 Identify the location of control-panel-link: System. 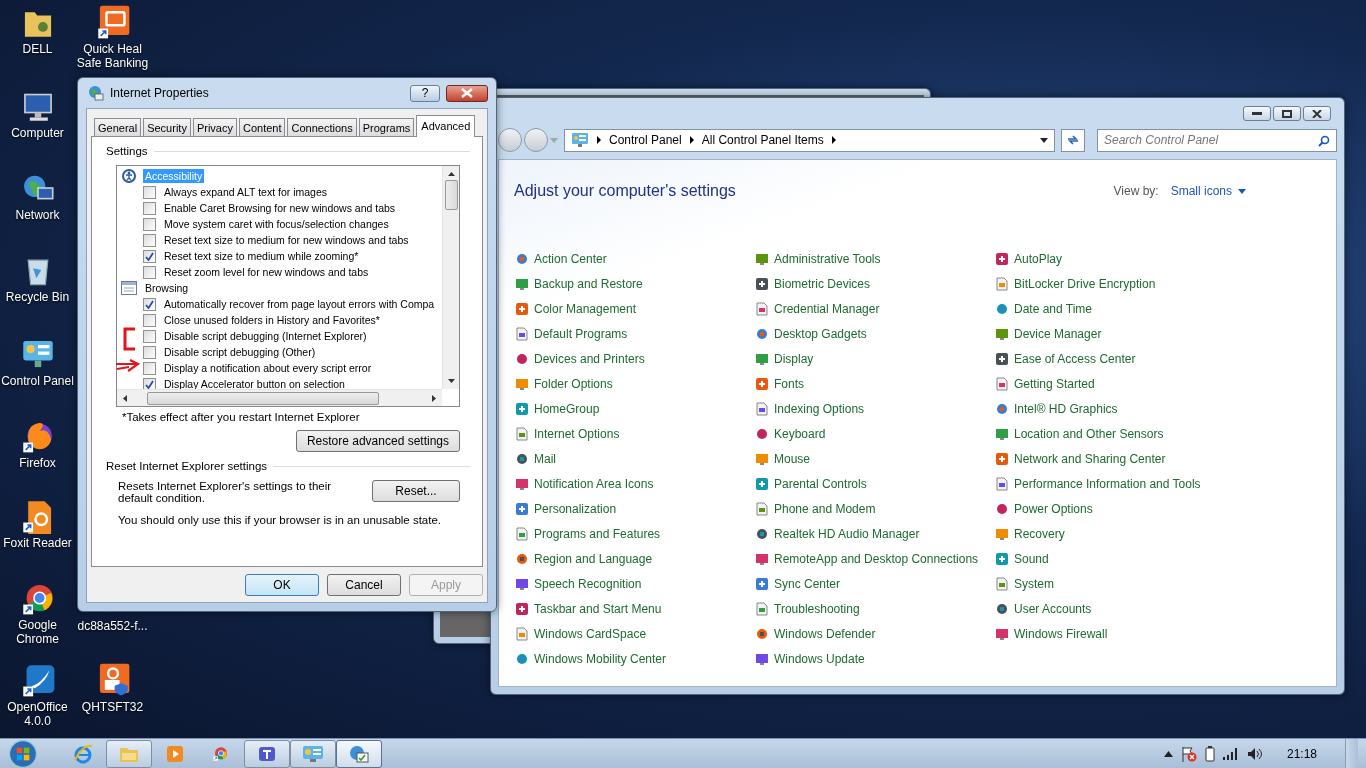
(1034, 584).